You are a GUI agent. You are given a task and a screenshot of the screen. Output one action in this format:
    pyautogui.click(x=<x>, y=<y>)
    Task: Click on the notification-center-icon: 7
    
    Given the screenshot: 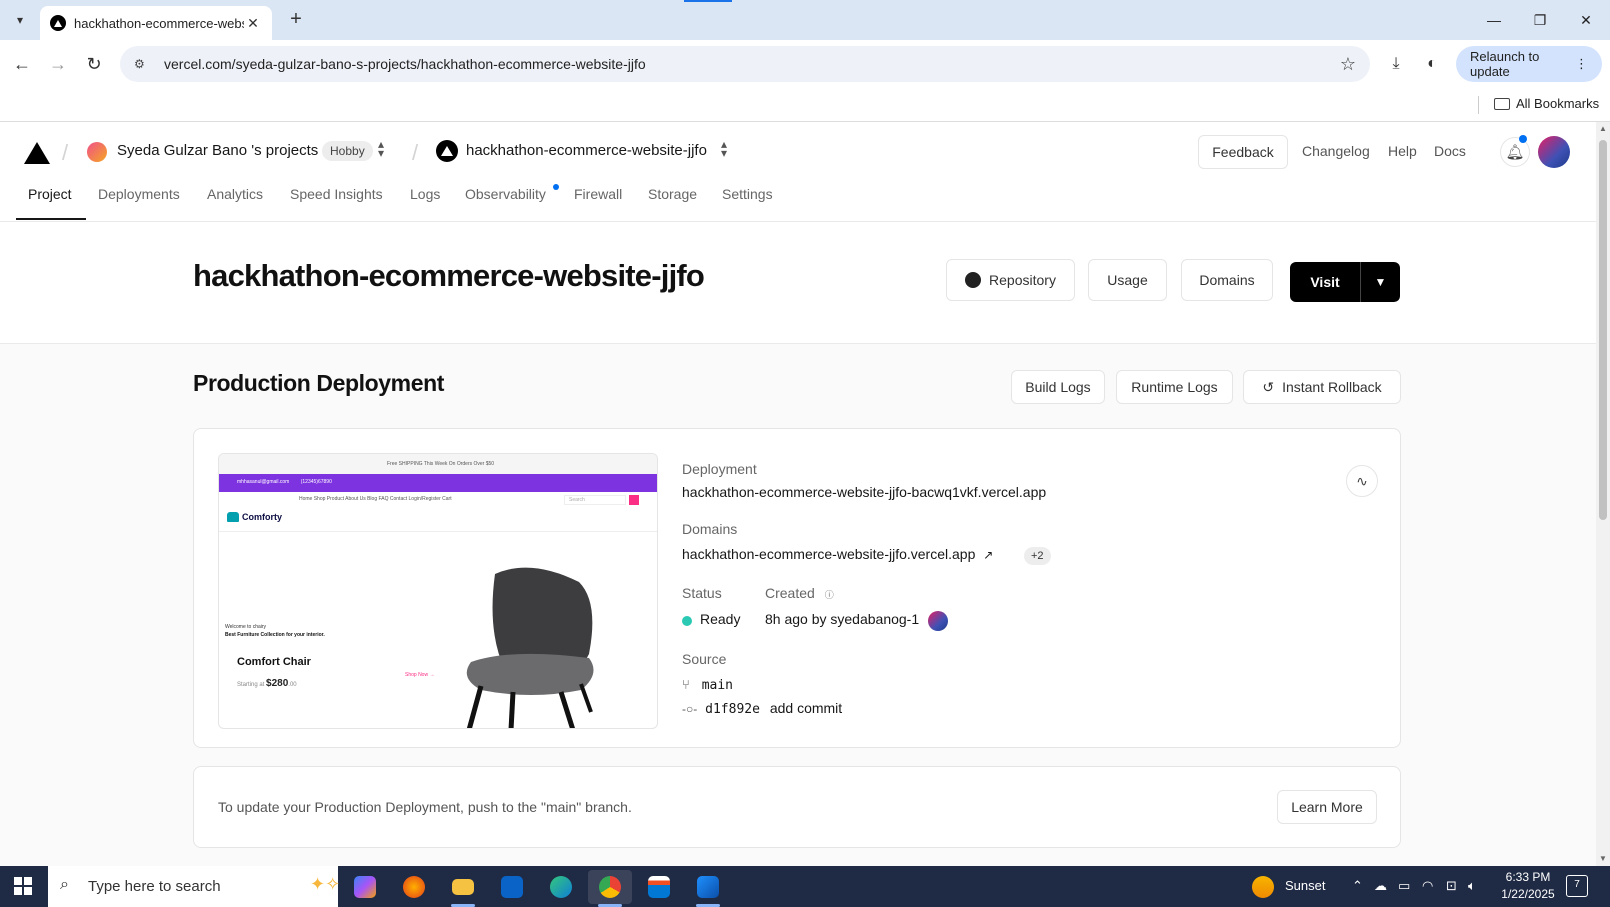 What is the action you would take?
    pyautogui.click(x=1577, y=886)
    